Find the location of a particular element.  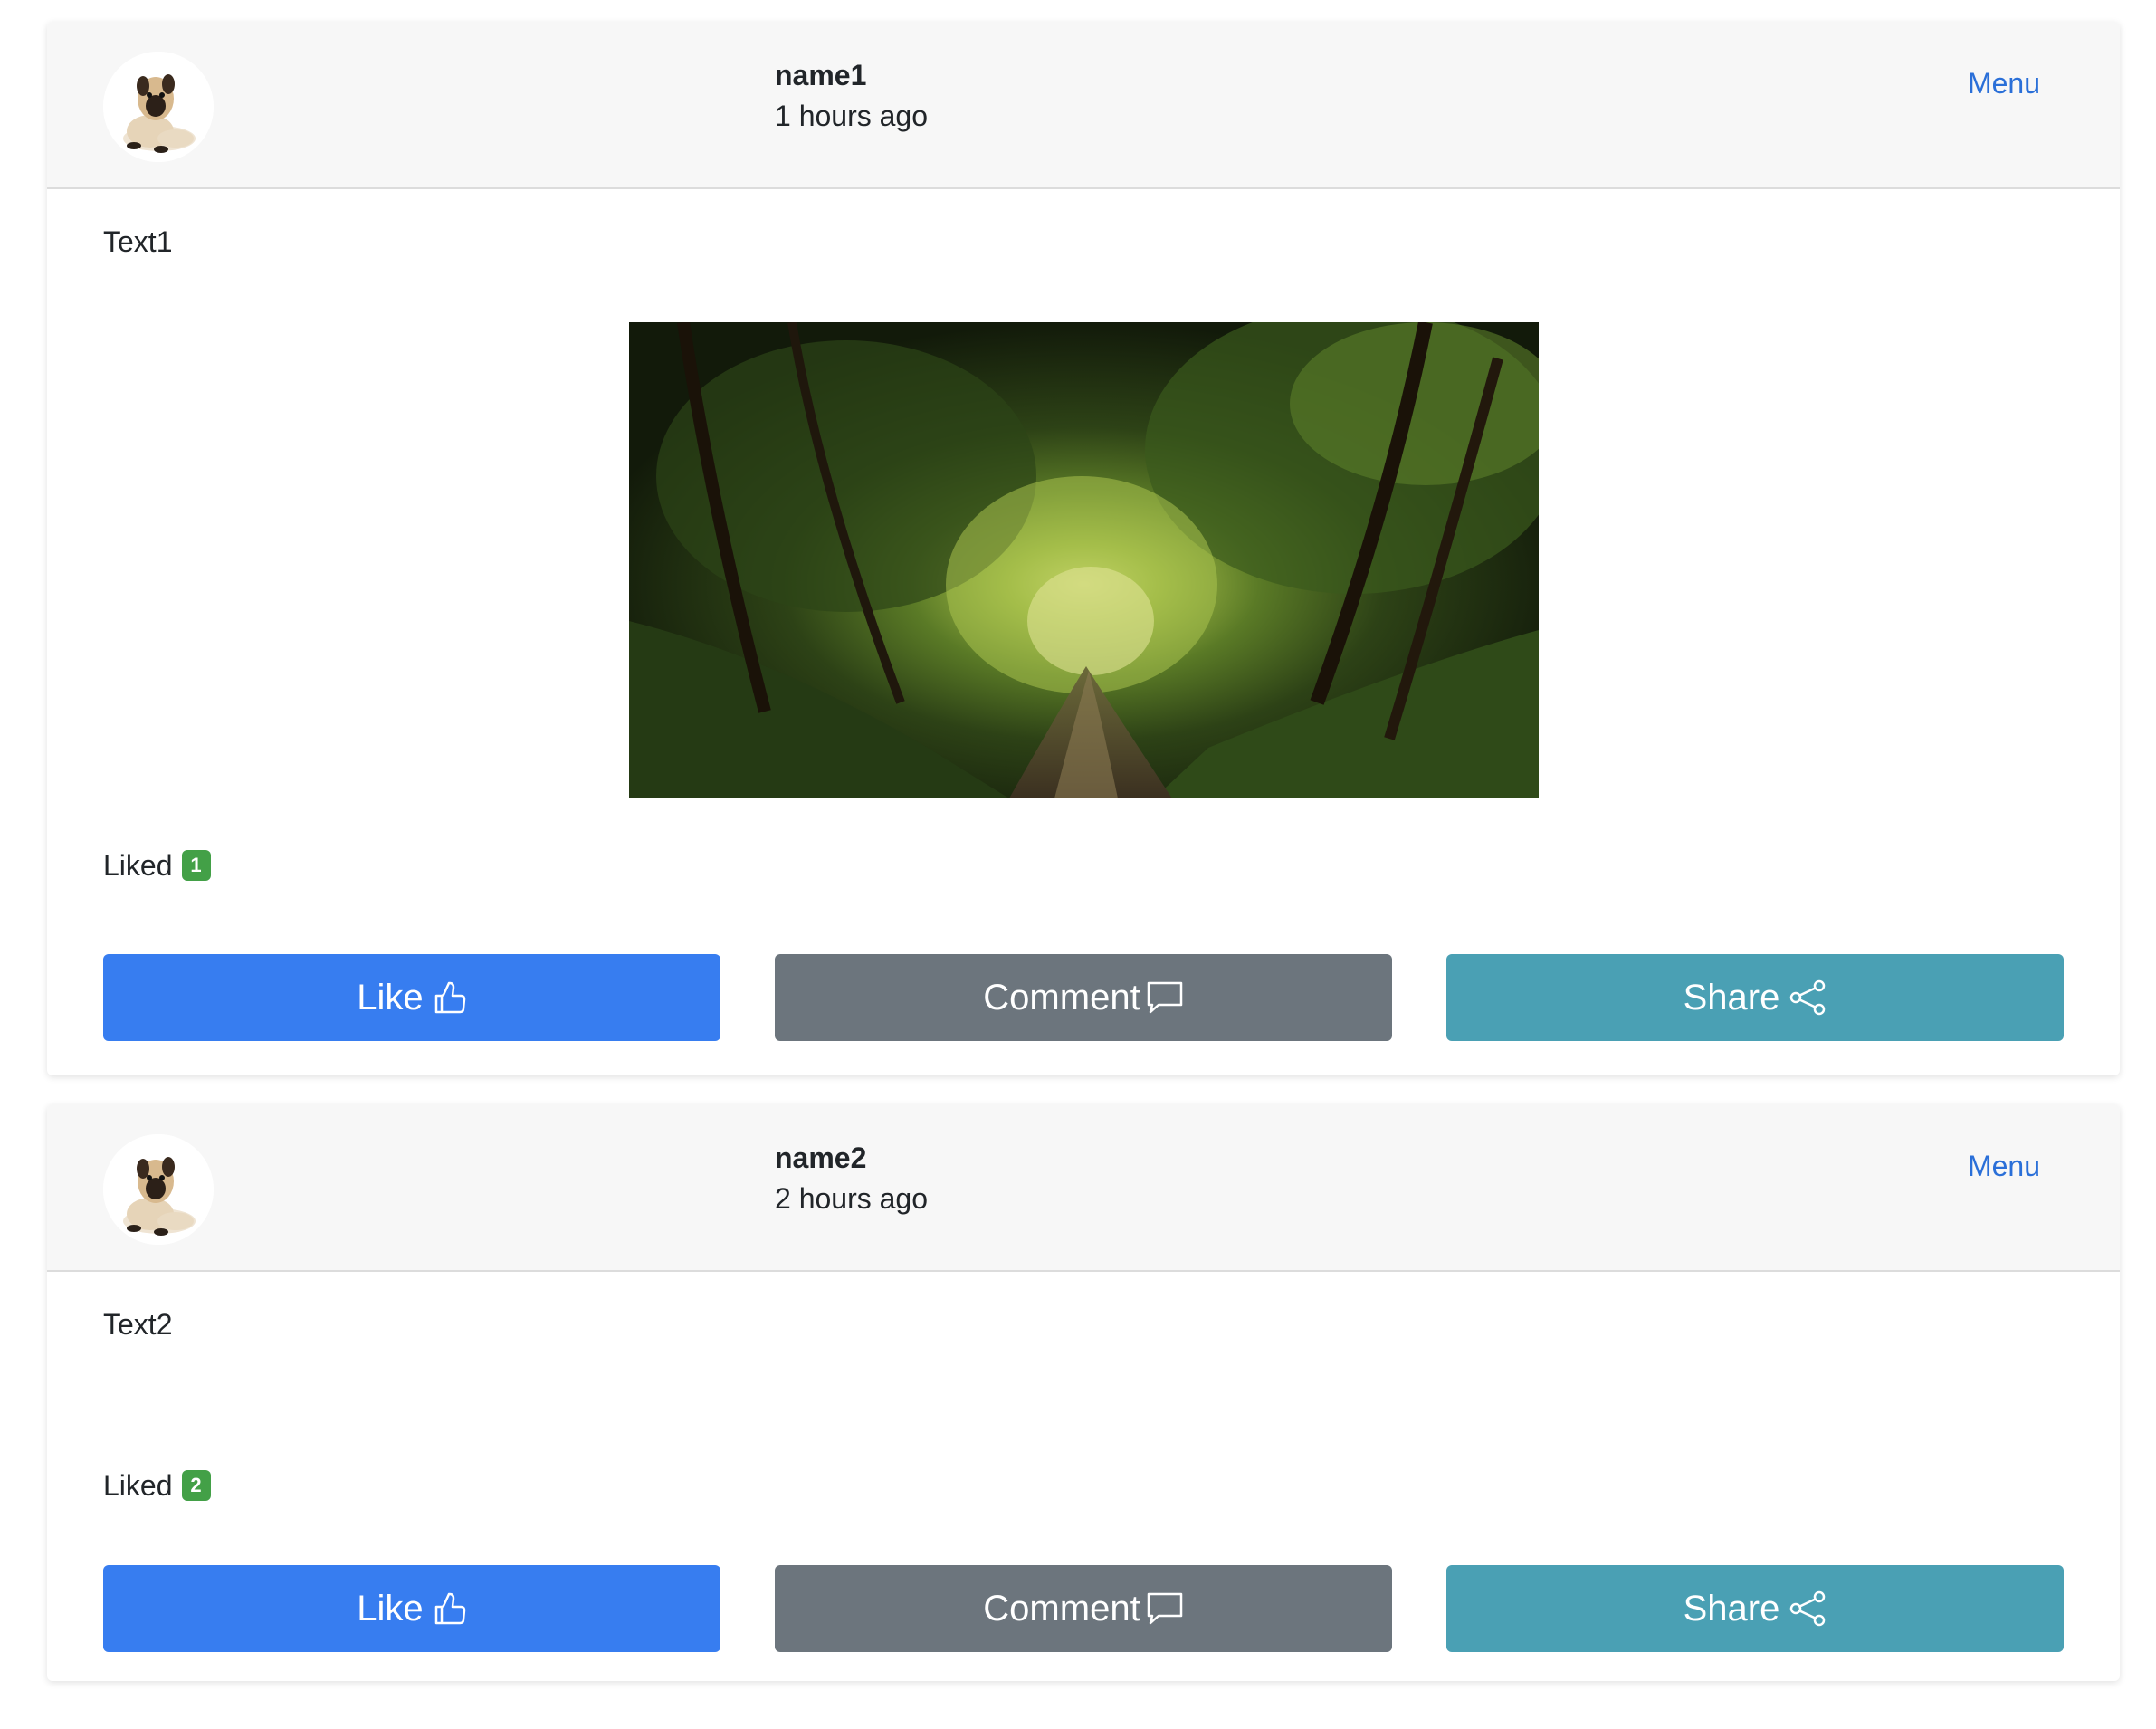

like-count-badge: 2 is located at coordinates (196, 1485).